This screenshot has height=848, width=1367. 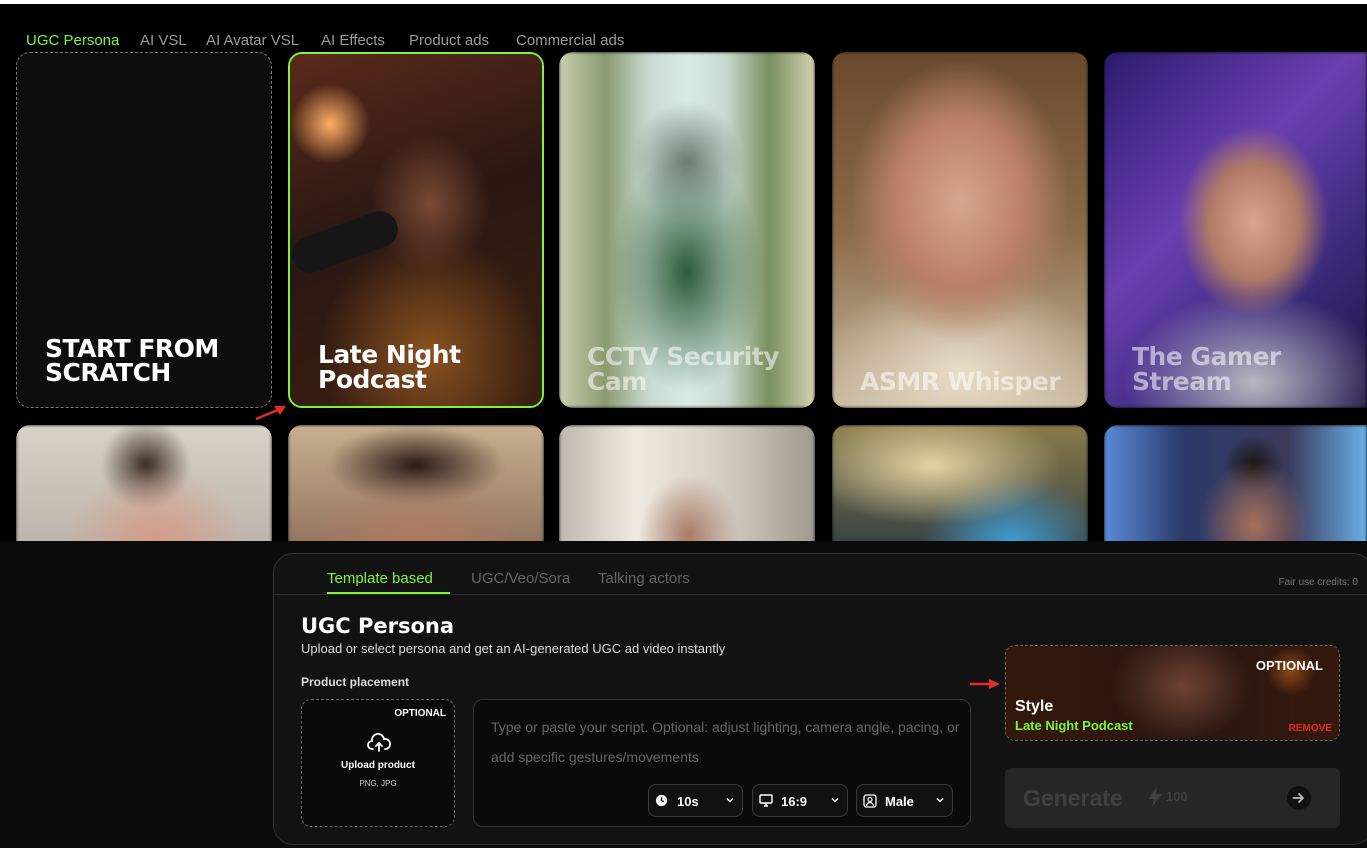 What do you see at coordinates (1172, 693) in the screenshot?
I see `style-selection-card: OPTIONAL Style Late Night Podcast REMOVE` at bounding box center [1172, 693].